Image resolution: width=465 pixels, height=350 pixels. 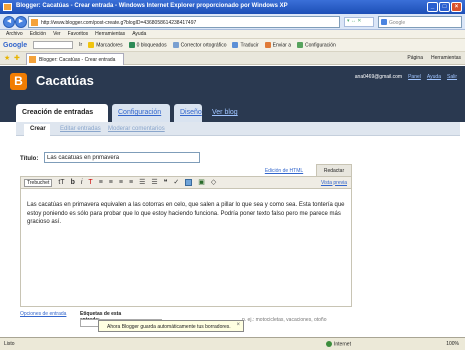 What do you see at coordinates (452, 77) in the screenshot?
I see `sign-out-link: Salir` at bounding box center [452, 77].